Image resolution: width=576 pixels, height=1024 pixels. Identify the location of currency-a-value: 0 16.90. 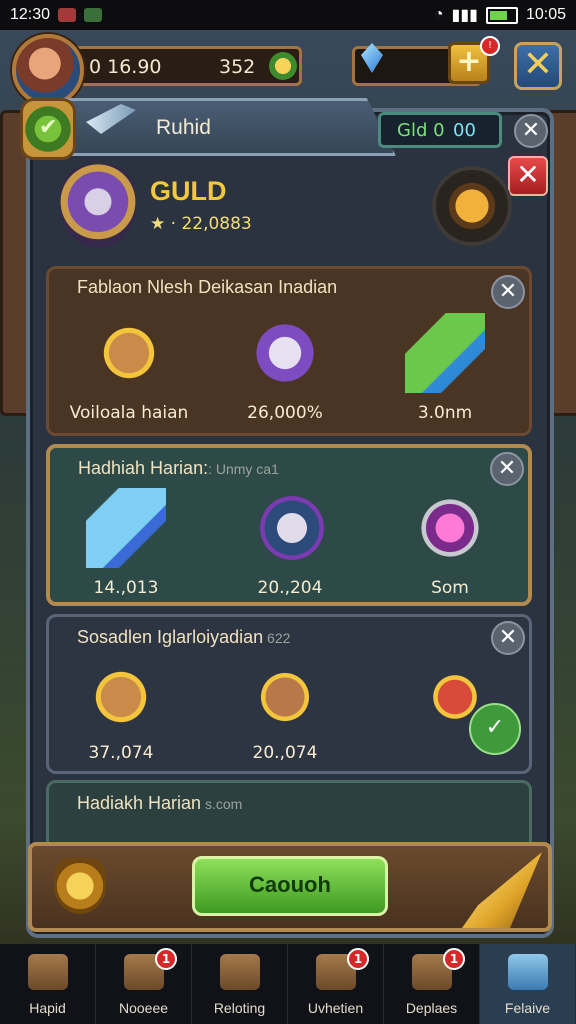
(125, 67).